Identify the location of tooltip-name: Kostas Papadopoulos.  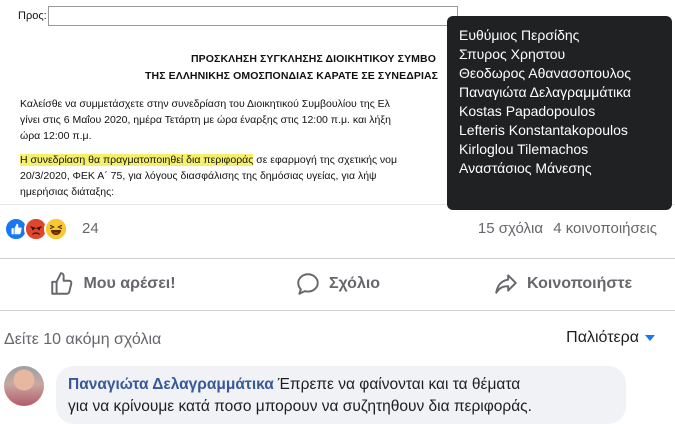
(527, 111).